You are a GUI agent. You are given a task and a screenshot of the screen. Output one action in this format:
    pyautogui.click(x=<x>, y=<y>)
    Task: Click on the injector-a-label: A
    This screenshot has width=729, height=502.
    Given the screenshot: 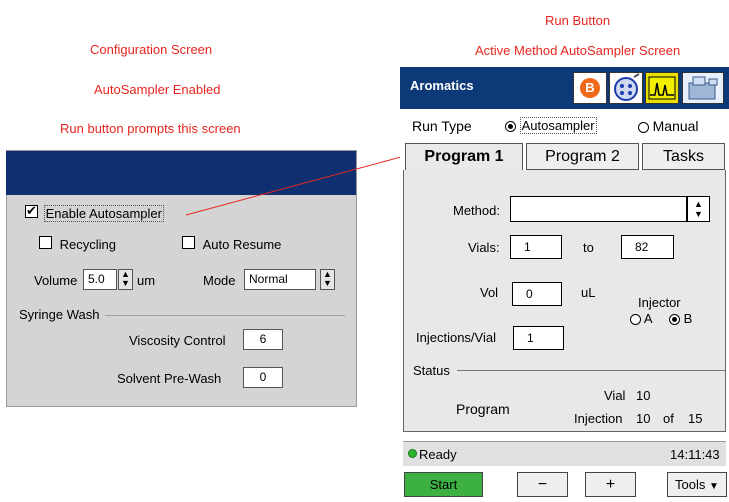 What is the action you would take?
    pyautogui.click(x=648, y=318)
    